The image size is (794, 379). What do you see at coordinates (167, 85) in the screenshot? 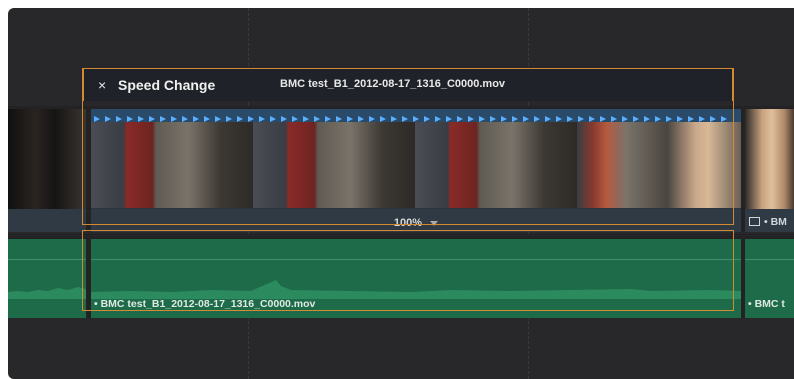
I see `speed-change-title: Speed Change` at bounding box center [167, 85].